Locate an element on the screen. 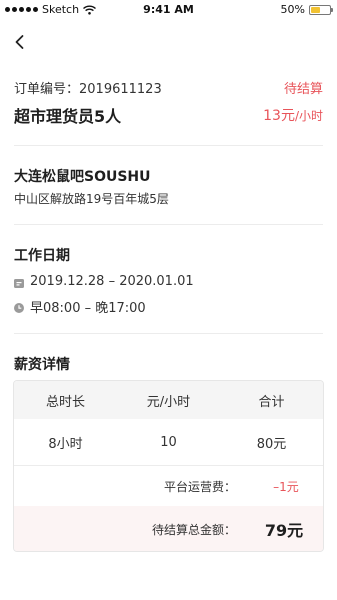 The height and width of the screenshot is (600, 337). clock-icon is located at coordinates (19, 307).